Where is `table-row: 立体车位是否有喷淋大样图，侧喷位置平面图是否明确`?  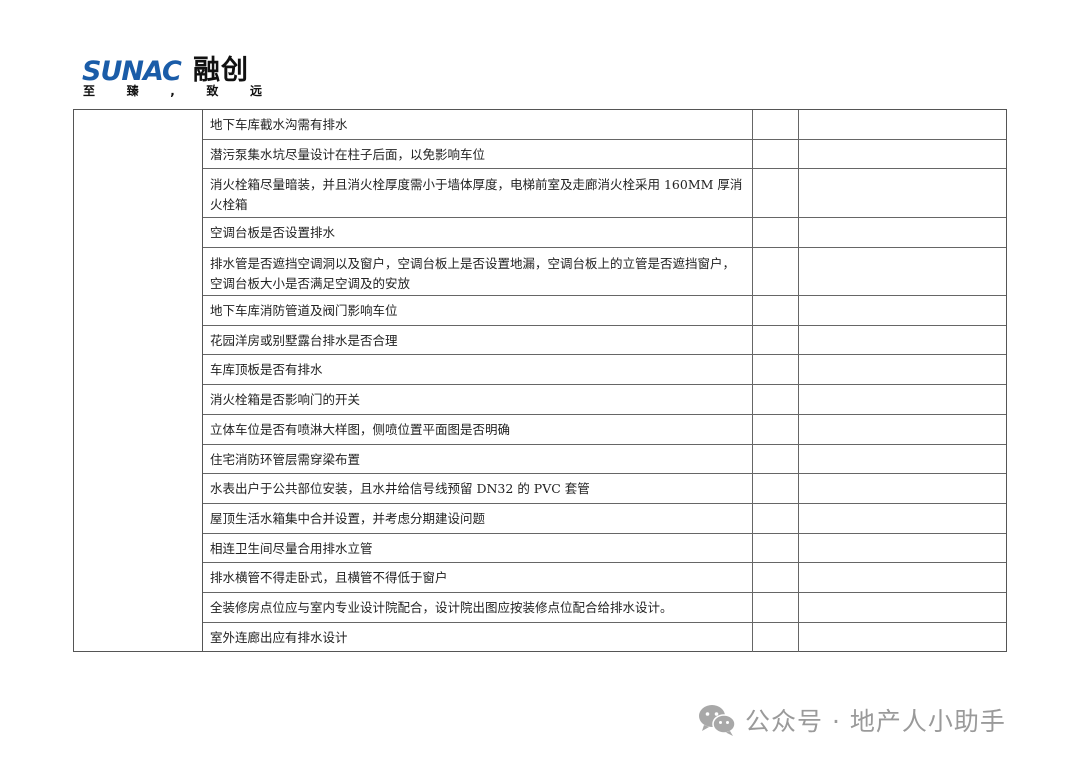 table-row: 立体车位是否有喷淋大样图，侧喷位置平面图是否明确 is located at coordinates (604, 429).